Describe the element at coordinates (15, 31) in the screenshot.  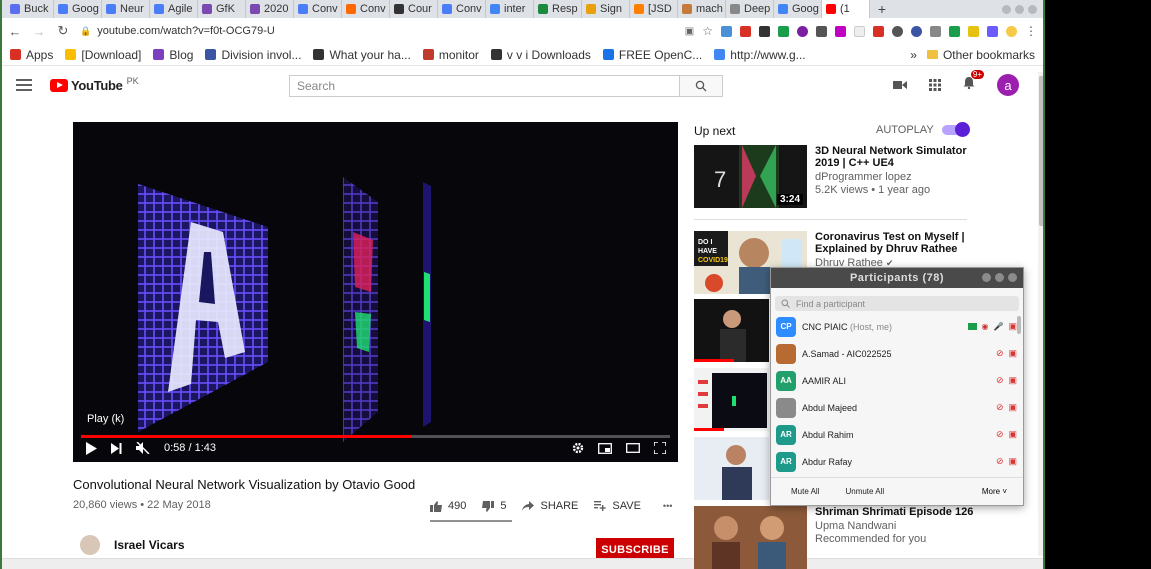
I see `back-icon: ←` at that location.